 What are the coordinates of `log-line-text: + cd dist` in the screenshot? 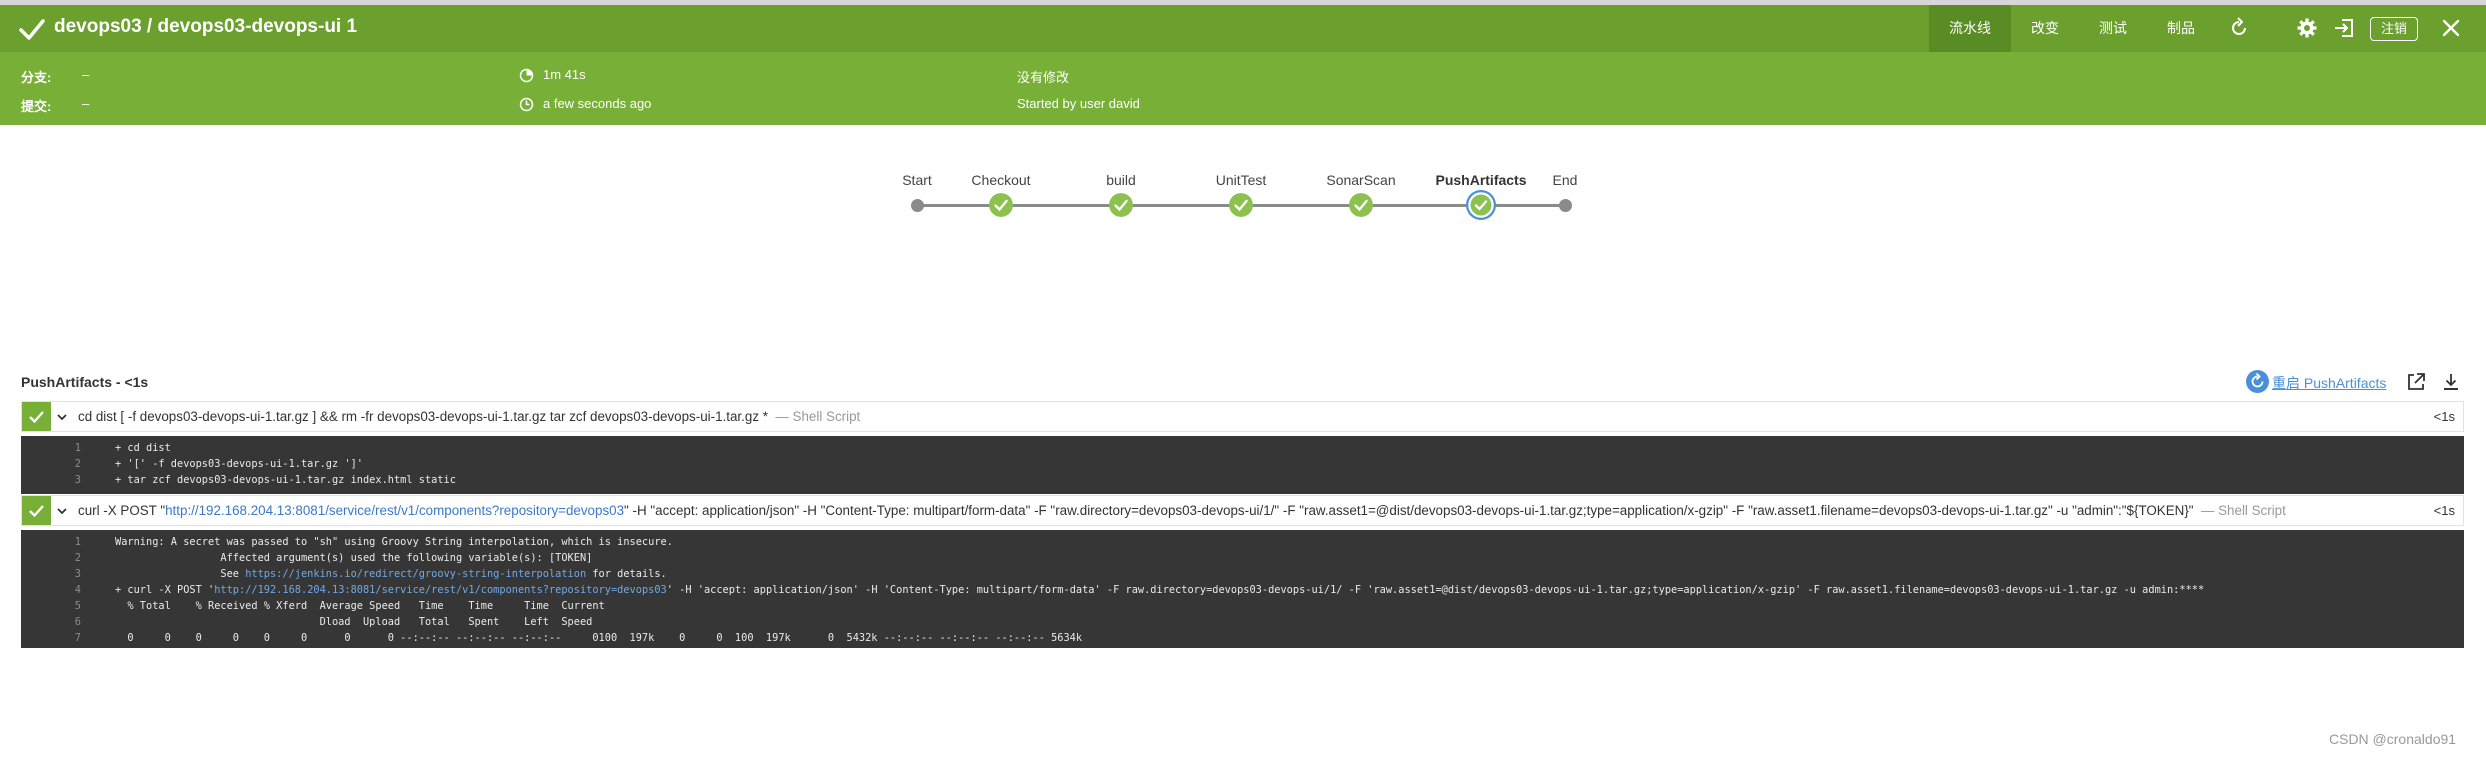 It's located at (143, 448).